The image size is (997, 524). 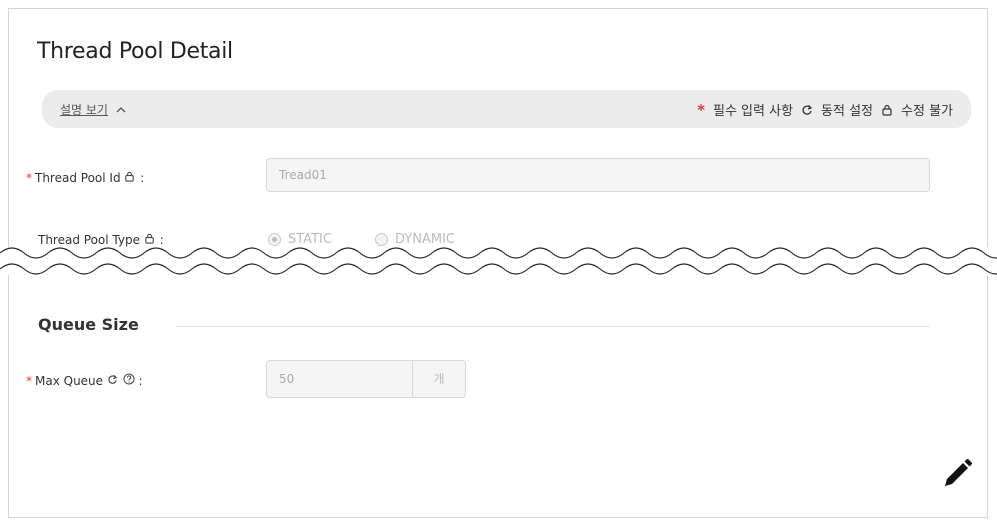 What do you see at coordinates (88, 324) in the screenshot?
I see `section-title-queue-size: Queue Size` at bounding box center [88, 324].